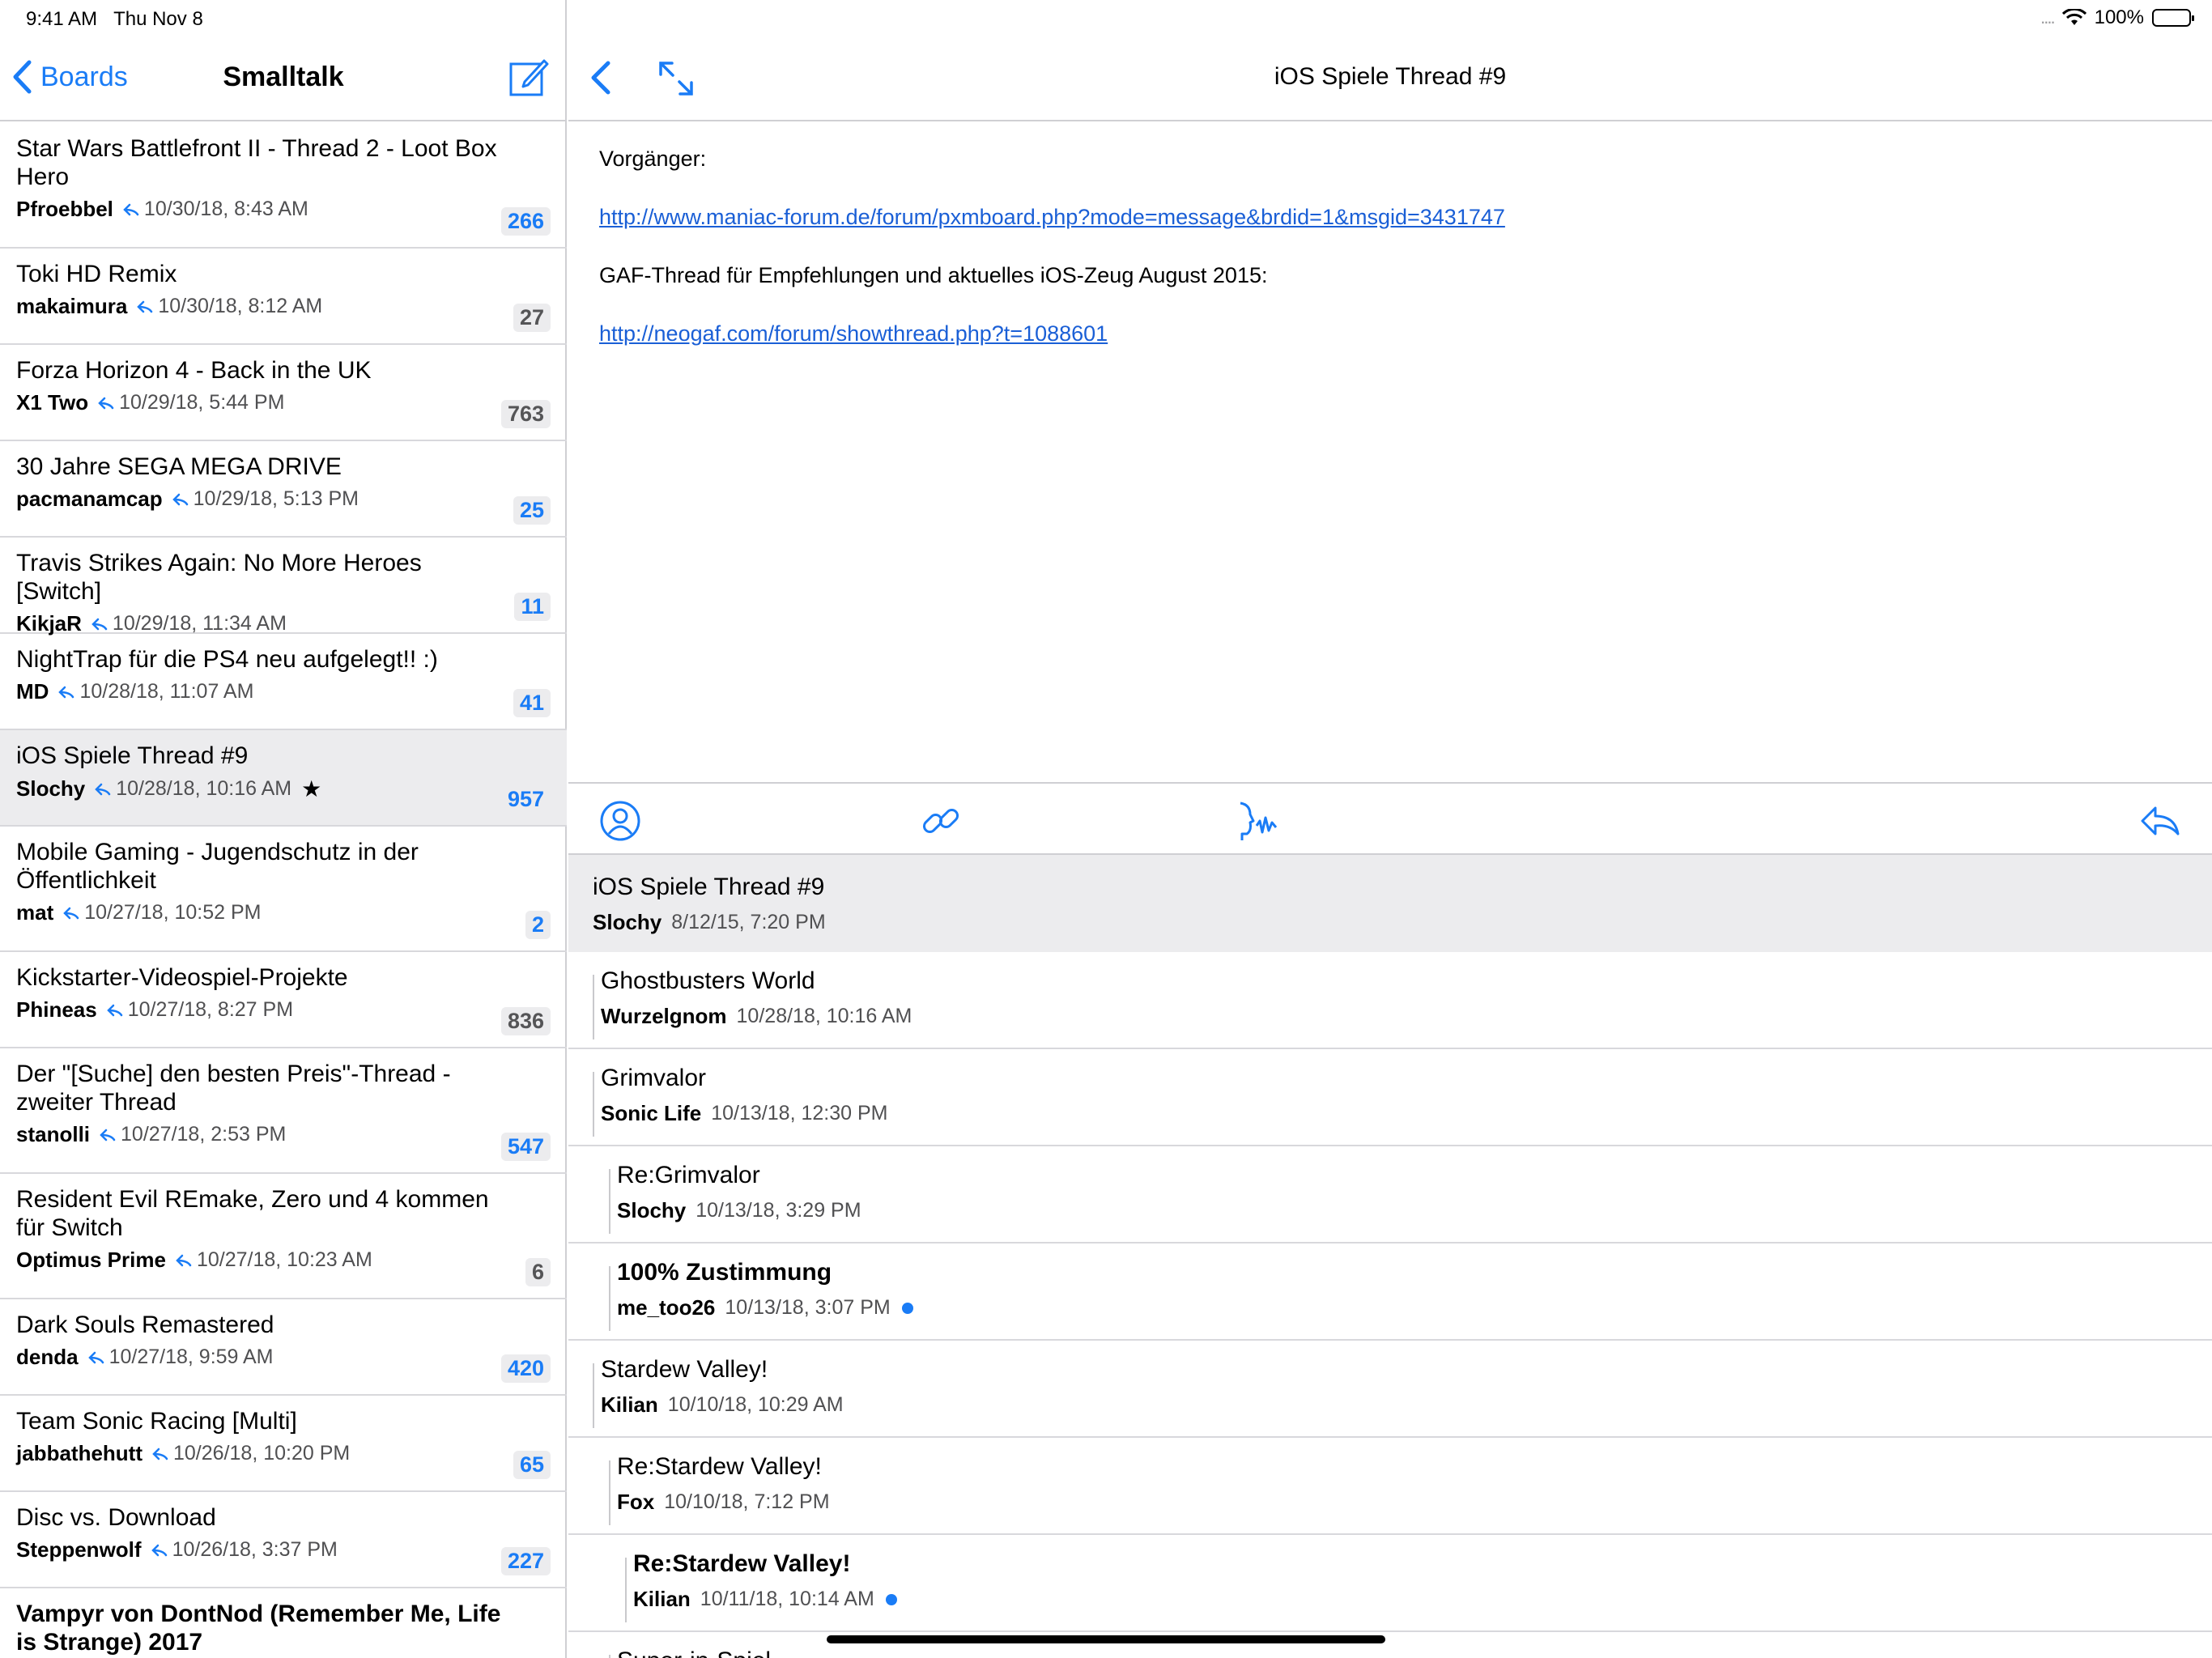  What do you see at coordinates (1390, 1195) in the screenshot?
I see `reply-row: Re:Grimvalor Slochy 10/13/18, 3:29 PM` at bounding box center [1390, 1195].